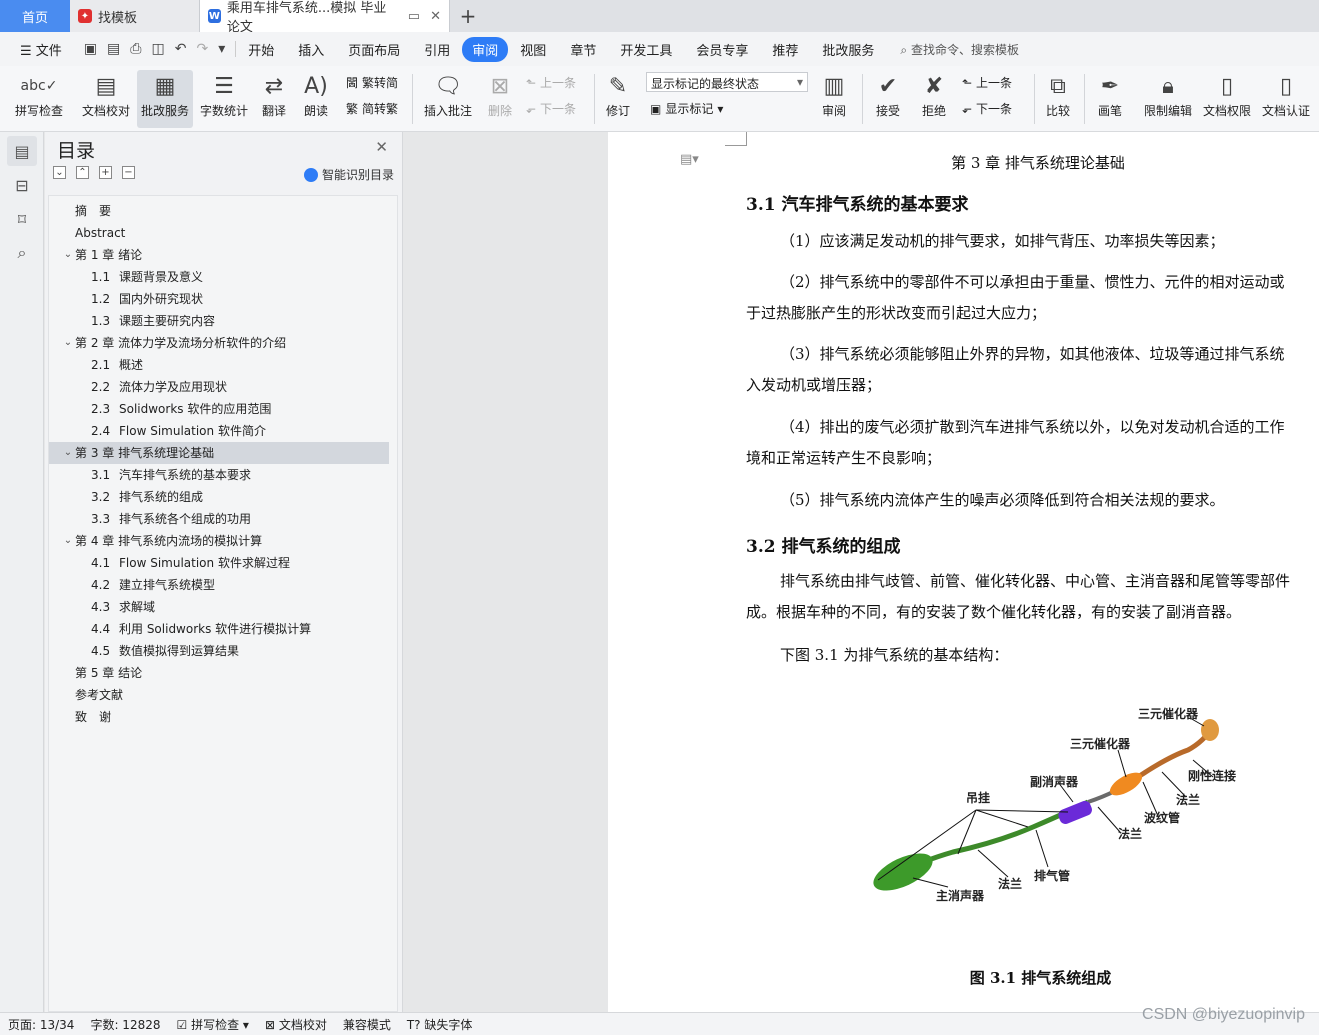 This screenshot has width=1319, height=1035. I want to click on doc-permission-button: ▯ 文档权限, so click(1227, 99).